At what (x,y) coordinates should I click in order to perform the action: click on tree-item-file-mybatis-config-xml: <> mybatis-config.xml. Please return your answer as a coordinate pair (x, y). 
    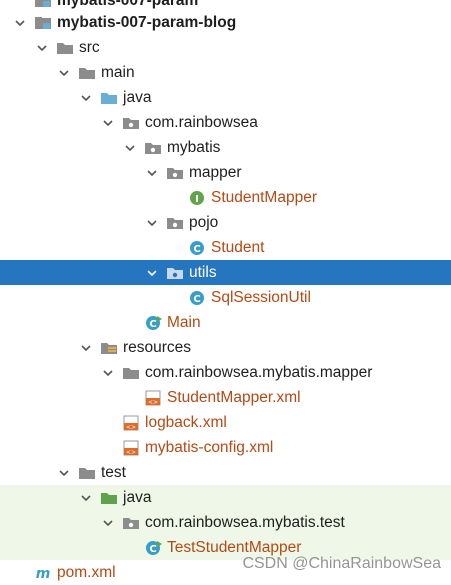
    Looking at the image, I should click on (225, 447).